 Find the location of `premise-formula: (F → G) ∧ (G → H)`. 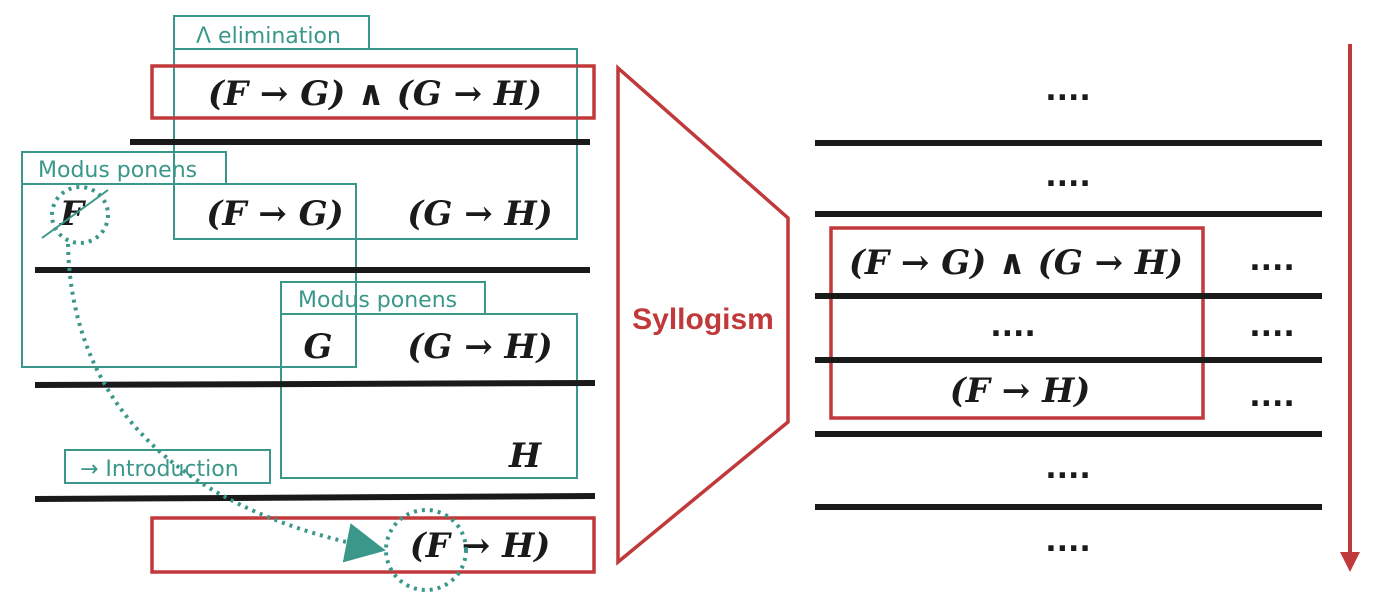

premise-formula: (F → G) ∧ (G → H) is located at coordinates (375, 94).